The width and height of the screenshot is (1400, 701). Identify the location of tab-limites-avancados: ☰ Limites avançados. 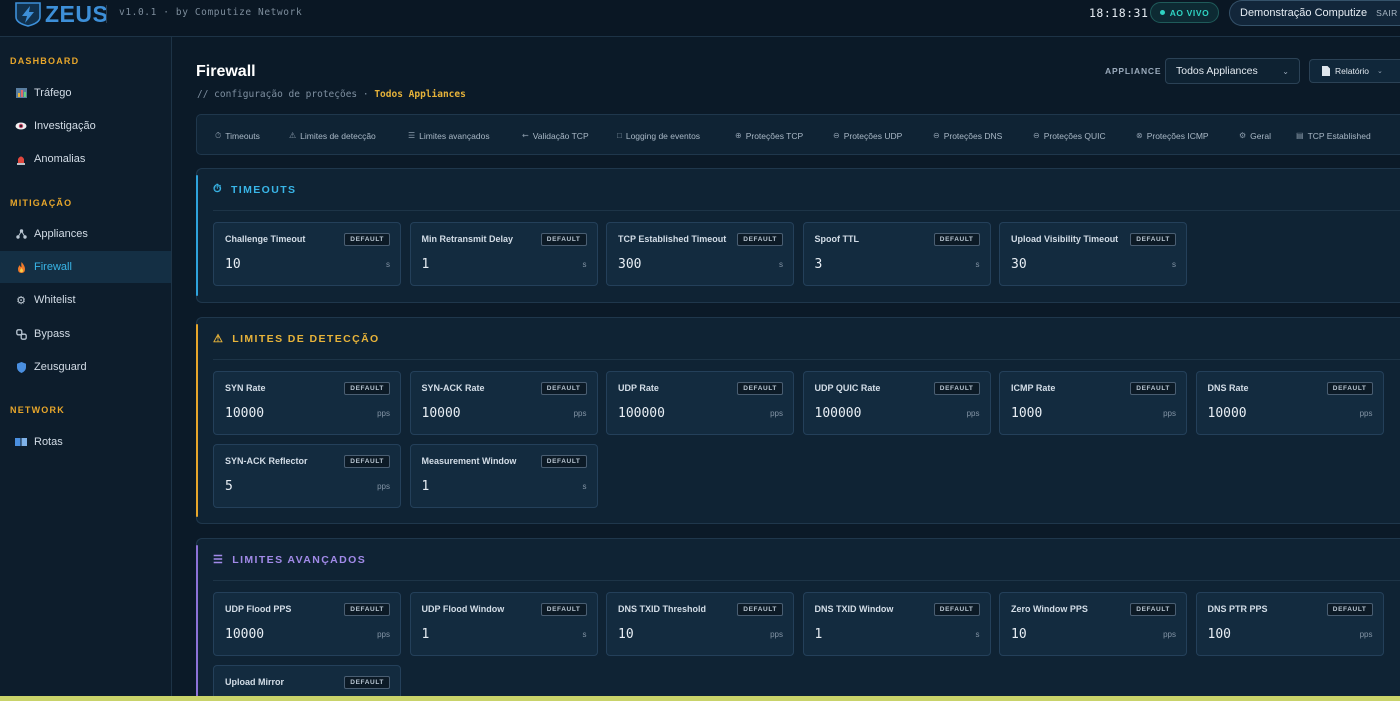
(449, 135).